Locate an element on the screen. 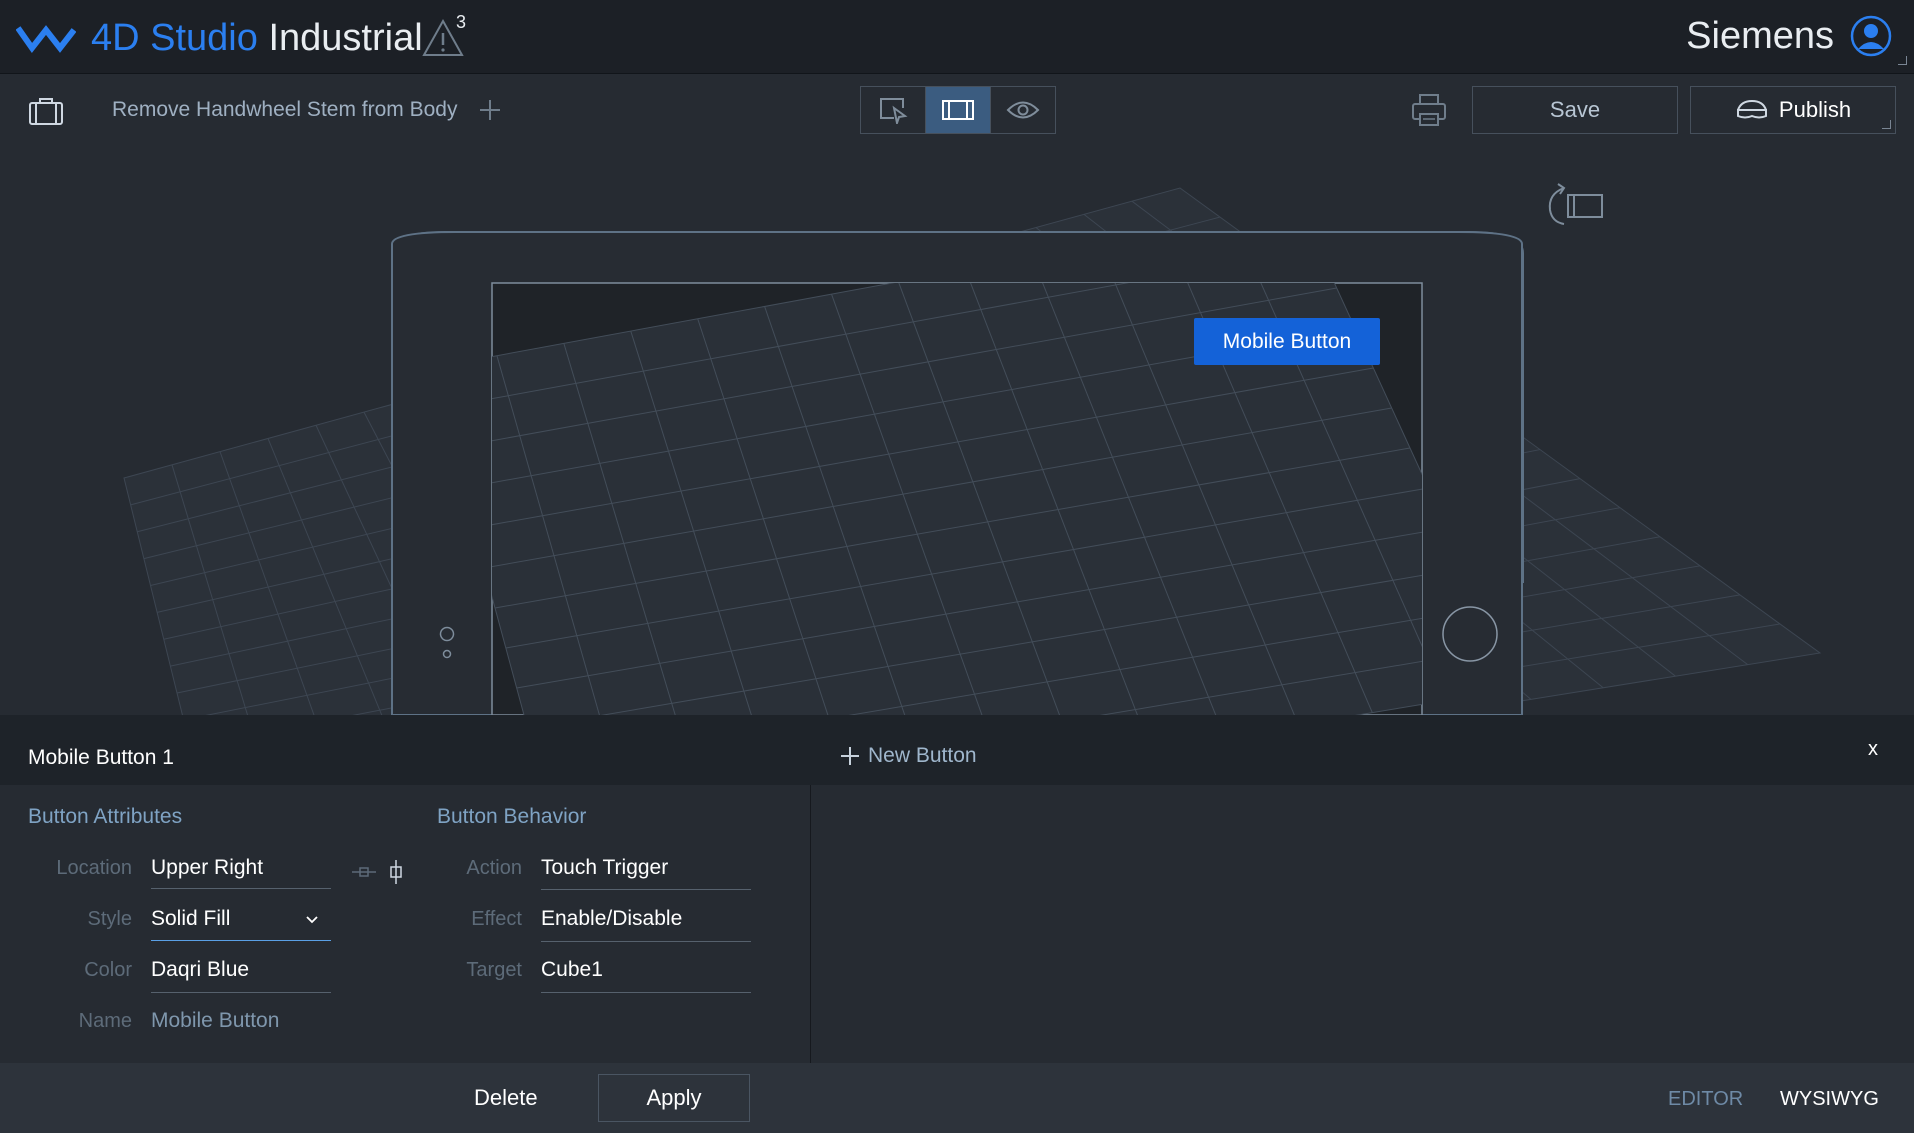 The height and width of the screenshot is (1133, 1914). action-underline is located at coordinates (646, 889).